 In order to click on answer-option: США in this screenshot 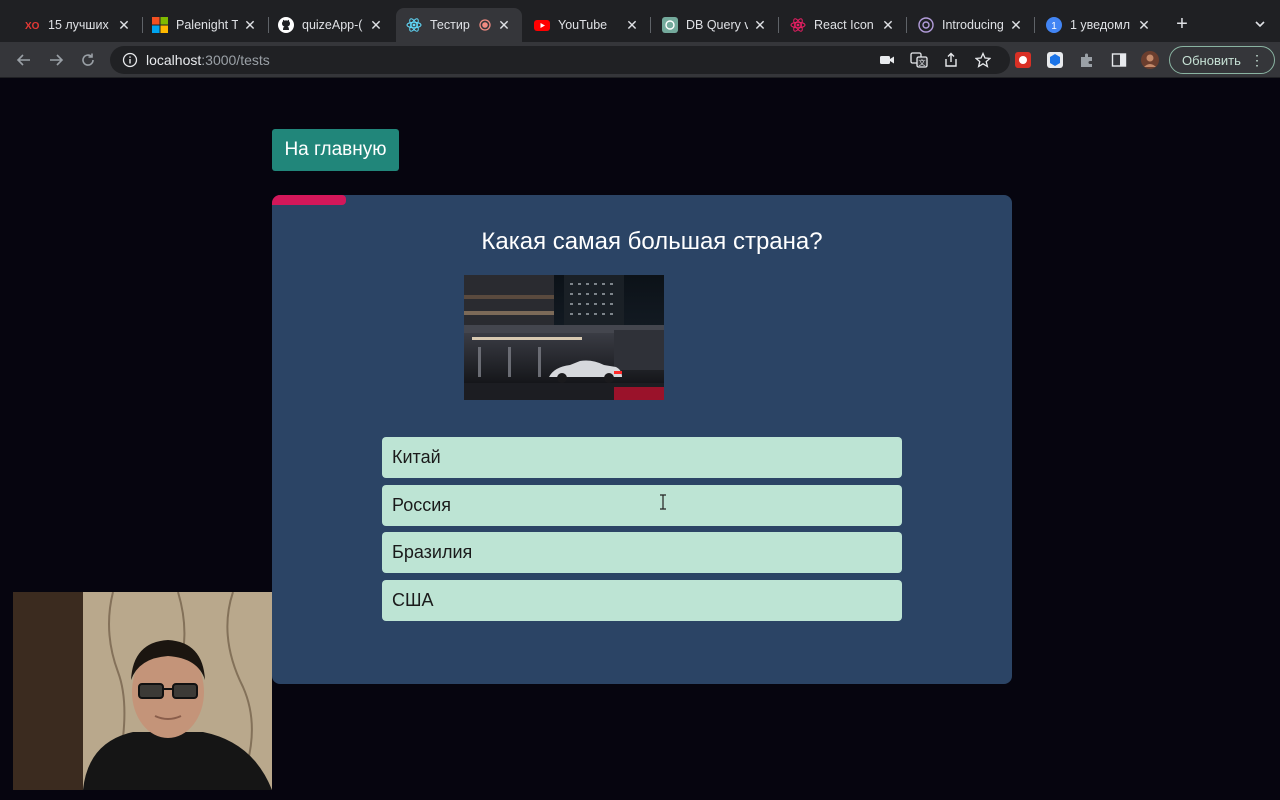, I will do `click(642, 600)`.